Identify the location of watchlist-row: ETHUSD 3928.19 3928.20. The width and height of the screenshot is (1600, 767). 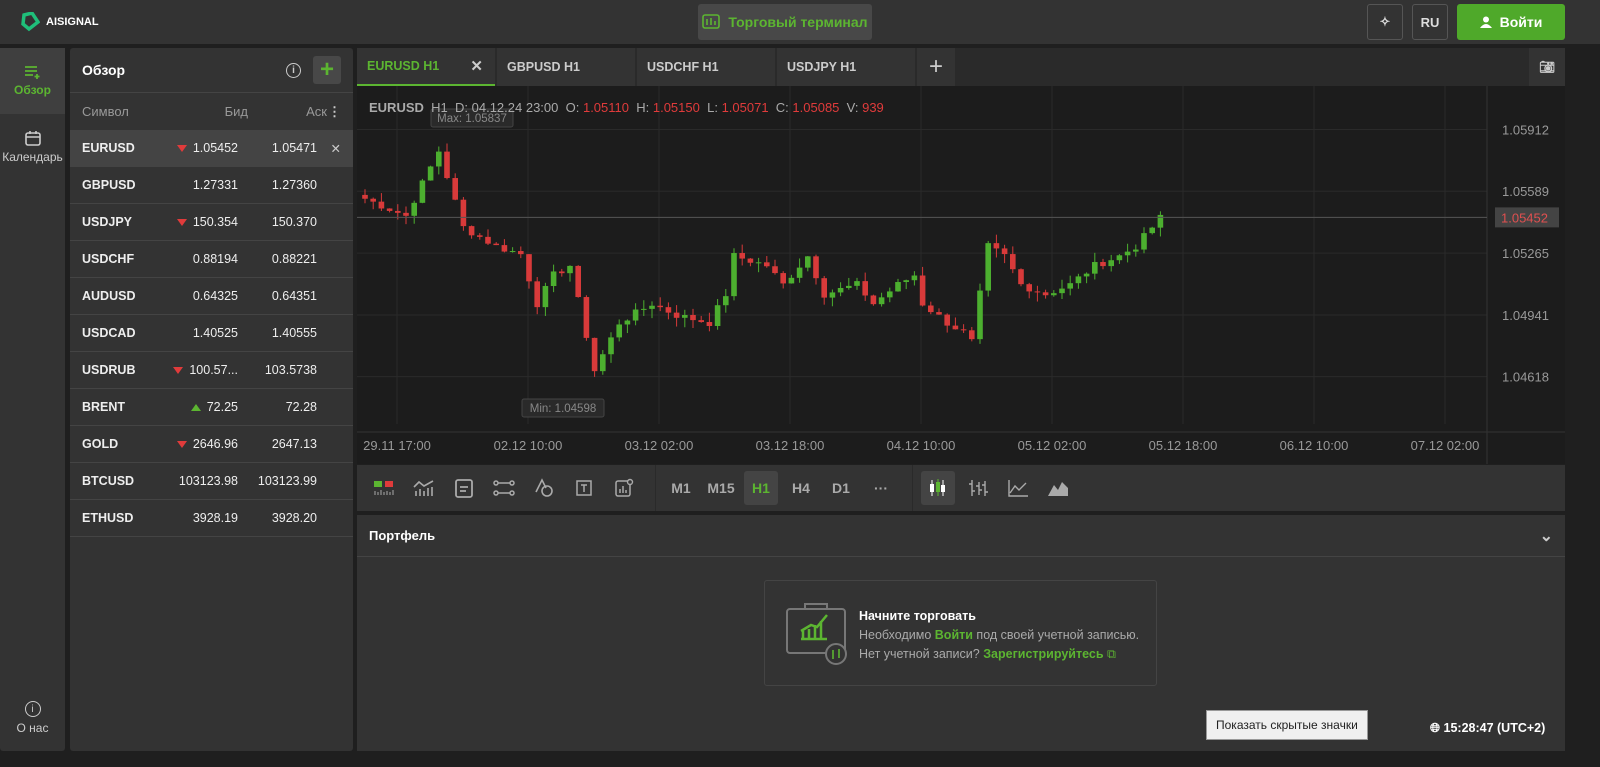
(211, 518).